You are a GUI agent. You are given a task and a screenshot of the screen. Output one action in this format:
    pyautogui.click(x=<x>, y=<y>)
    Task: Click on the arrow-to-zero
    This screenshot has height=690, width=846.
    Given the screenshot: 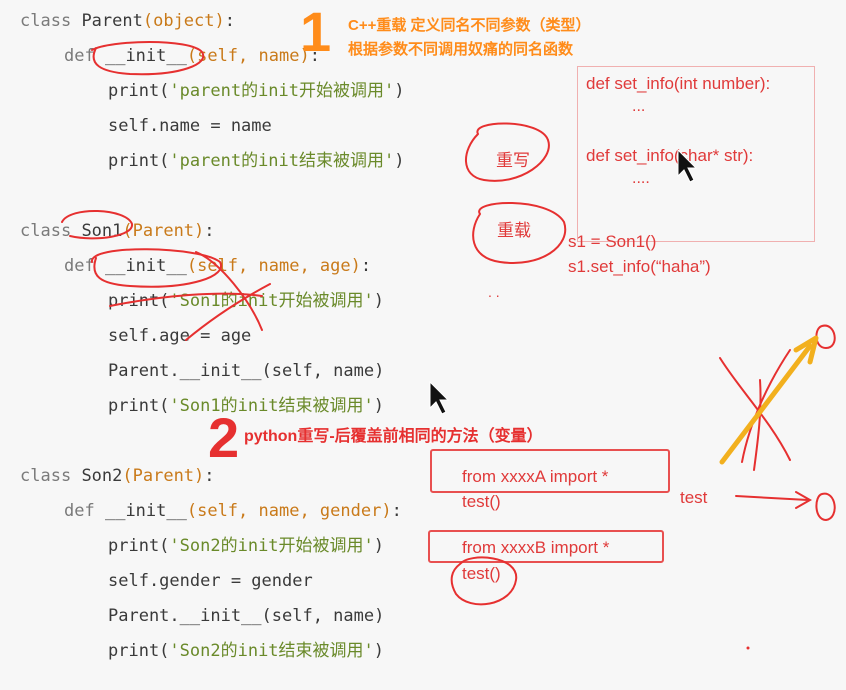 What is the action you would take?
    pyautogui.click(x=774, y=500)
    